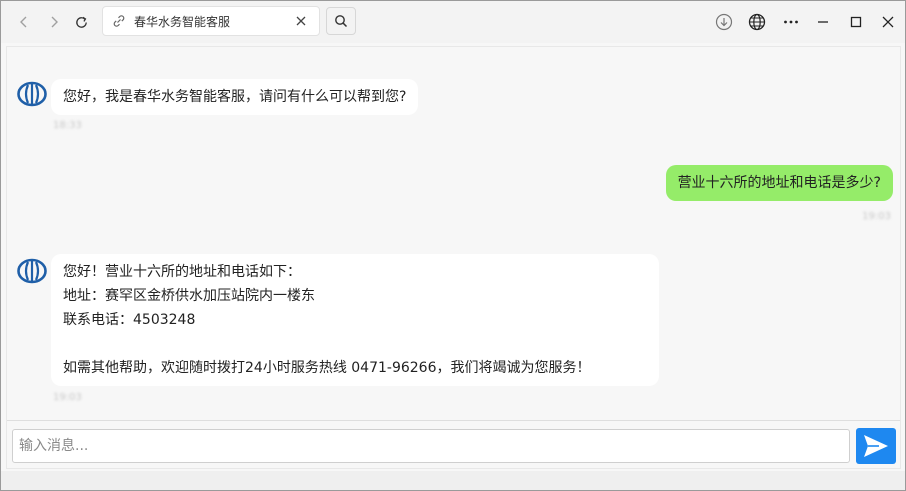 This screenshot has width=906, height=491. I want to click on tab-title: 春华水务智能客服, so click(182, 21).